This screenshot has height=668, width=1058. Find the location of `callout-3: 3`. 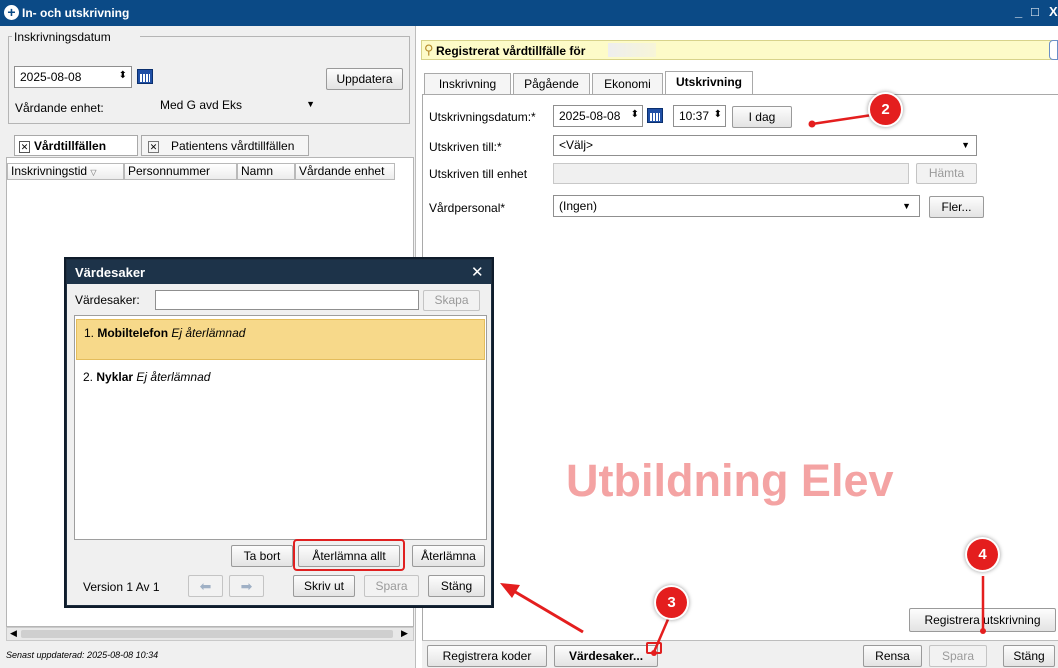

callout-3: 3 is located at coordinates (671, 602).